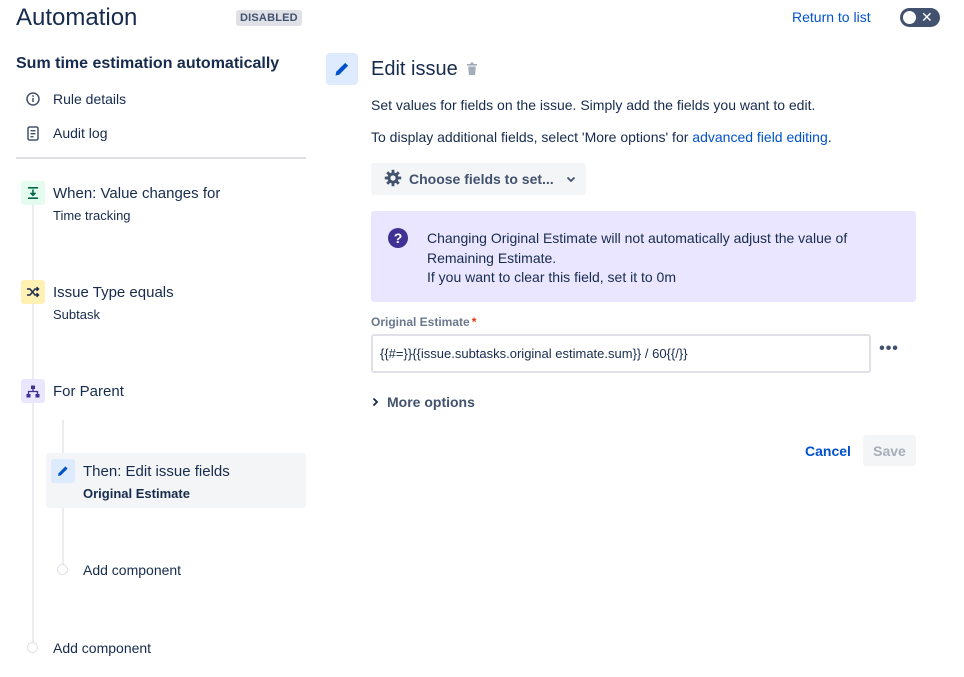 Image resolution: width=964 pixels, height=677 pixels. What do you see at coordinates (828, 450) in the screenshot?
I see `cancel-button: Cancel` at bounding box center [828, 450].